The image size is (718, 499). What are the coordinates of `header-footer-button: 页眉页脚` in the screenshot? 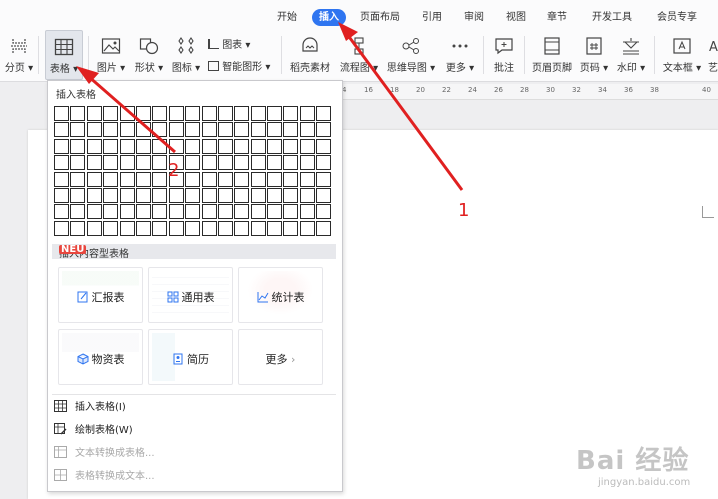 It's located at (552, 55).